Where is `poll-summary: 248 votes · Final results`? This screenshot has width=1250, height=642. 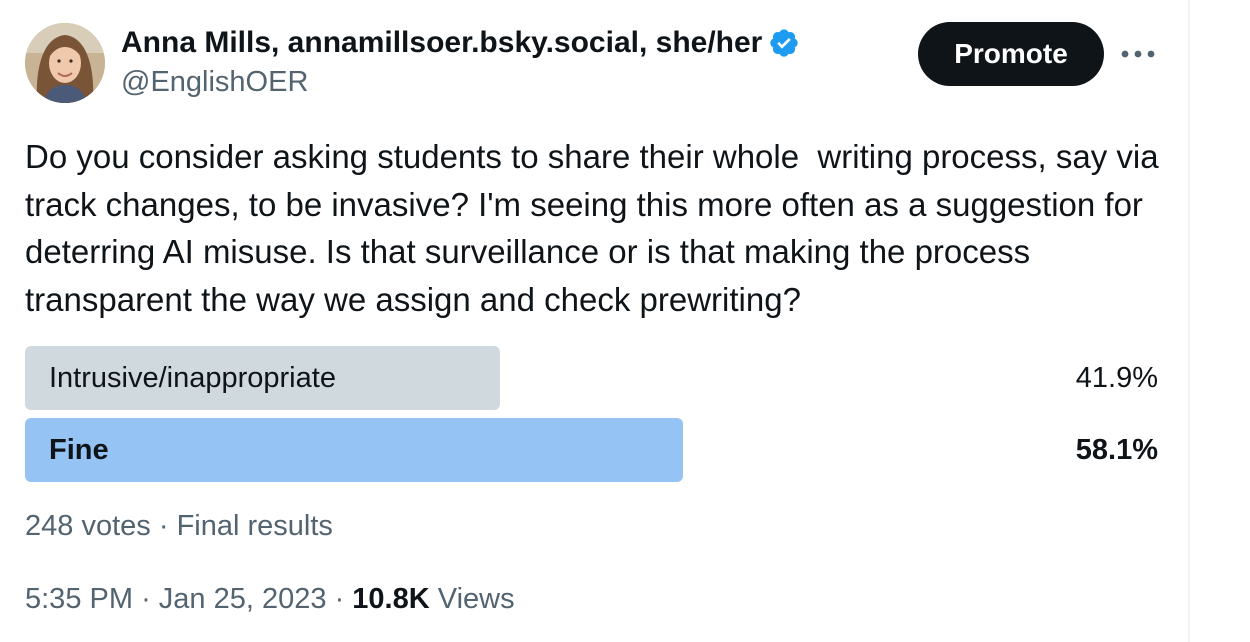 poll-summary: 248 votes · Final results is located at coordinates (179, 526).